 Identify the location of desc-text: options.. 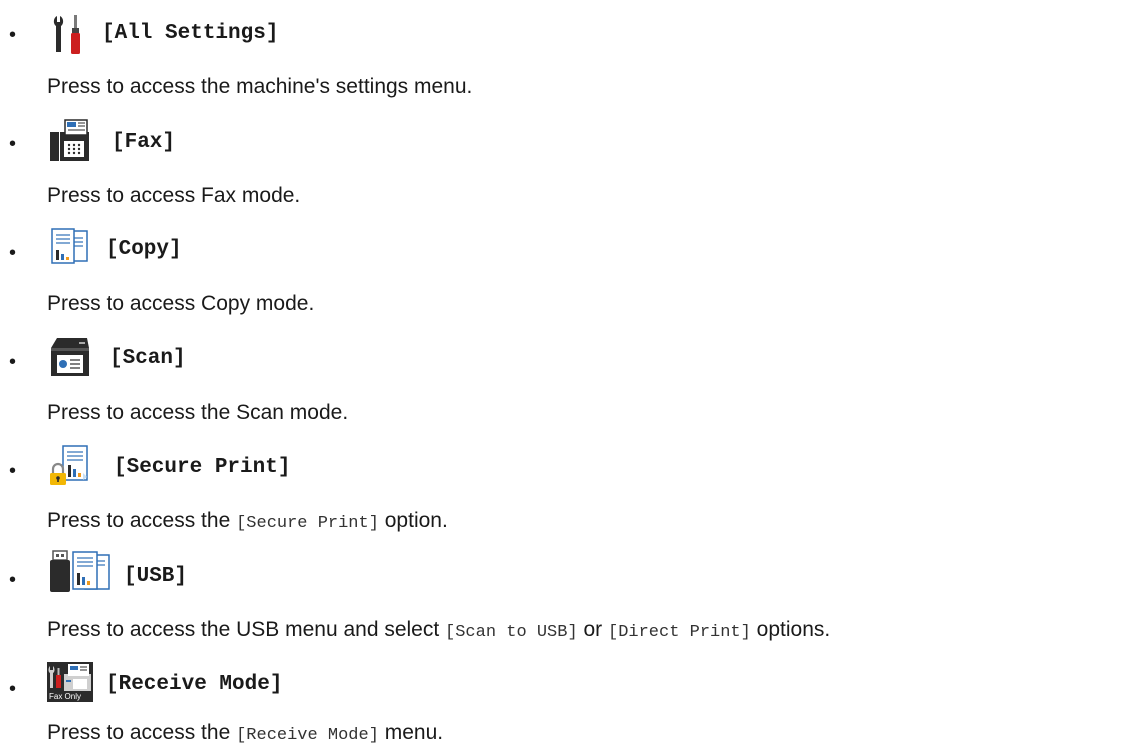
(790, 629).